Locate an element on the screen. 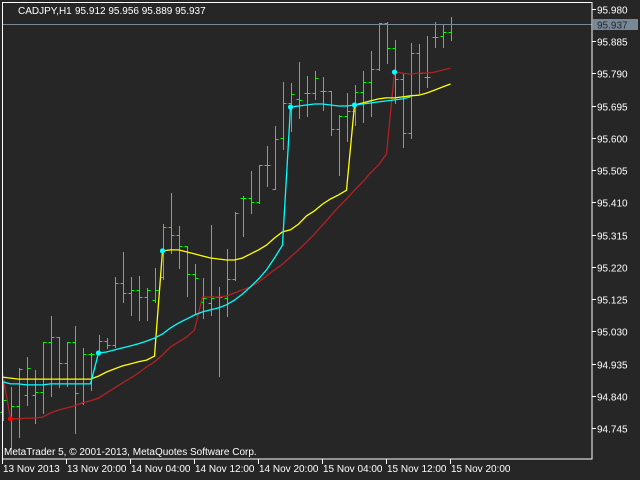 The width and height of the screenshot is (640, 480). current-price-label: 95.937 is located at coordinates (612, 26).